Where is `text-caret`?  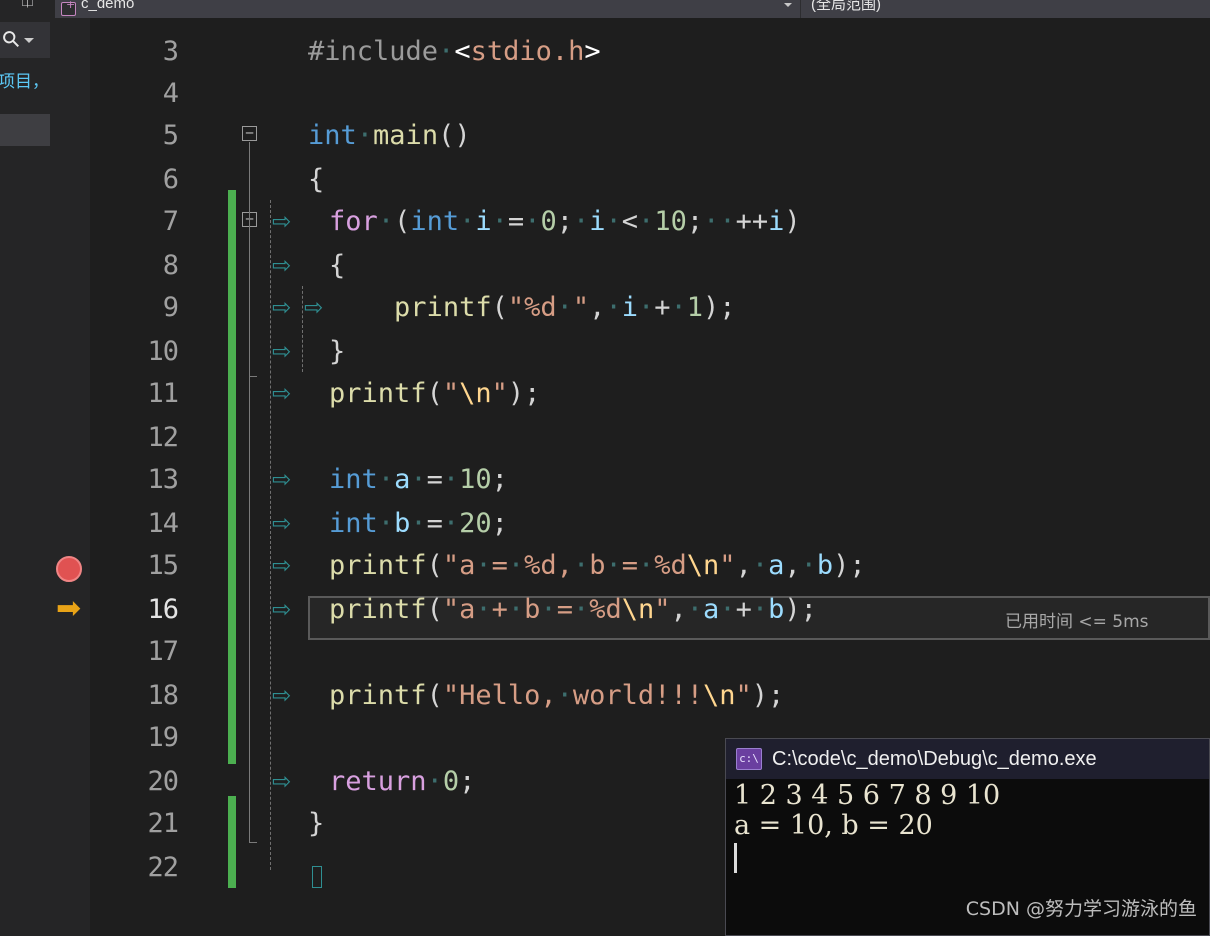
text-caret is located at coordinates (317, 877).